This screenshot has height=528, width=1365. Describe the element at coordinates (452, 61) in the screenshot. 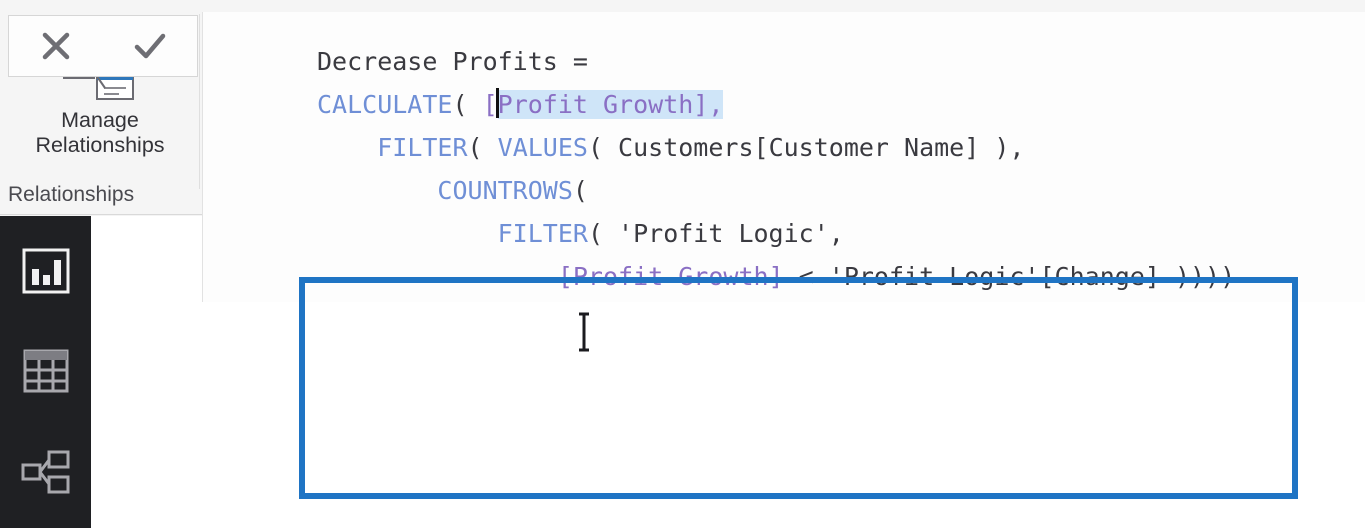

I see `measure-name-line: Decrease Profits =` at that location.